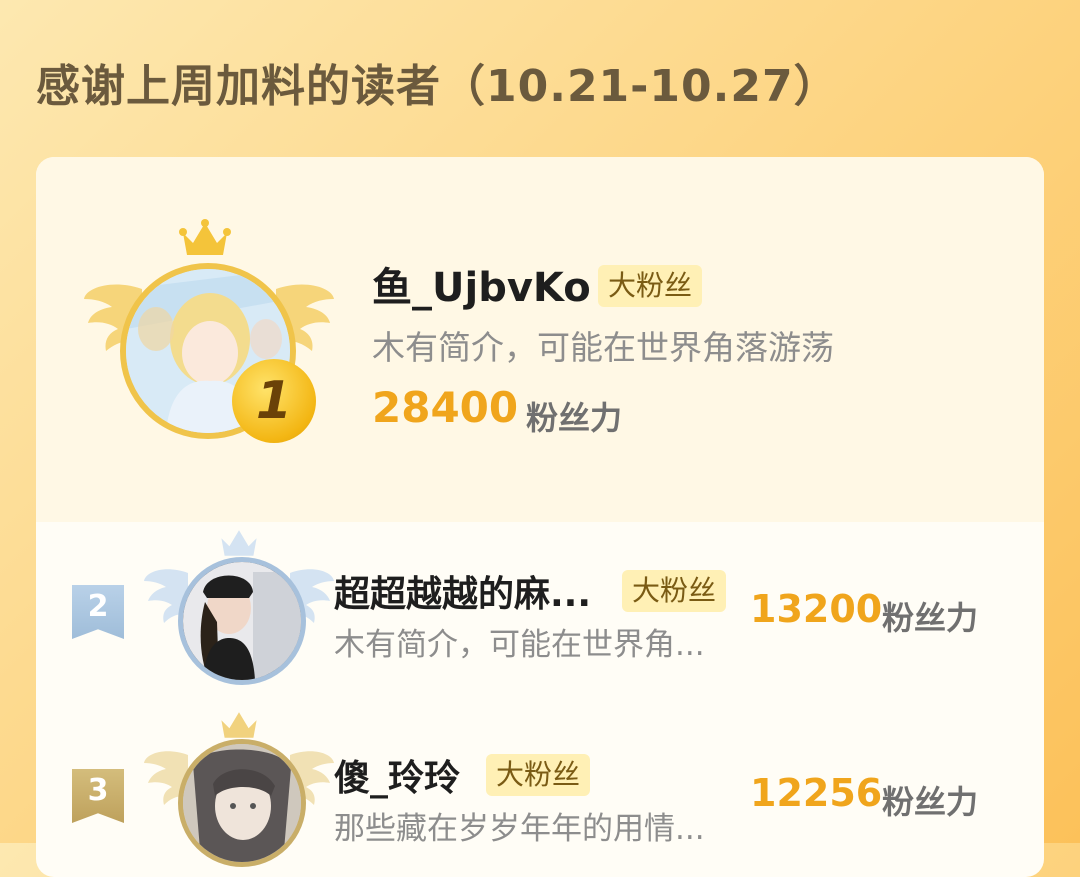 Image resolution: width=1080 pixels, height=877 pixels. Describe the element at coordinates (397, 775) in the screenshot. I see `user-name: 傻_玲玲` at that location.